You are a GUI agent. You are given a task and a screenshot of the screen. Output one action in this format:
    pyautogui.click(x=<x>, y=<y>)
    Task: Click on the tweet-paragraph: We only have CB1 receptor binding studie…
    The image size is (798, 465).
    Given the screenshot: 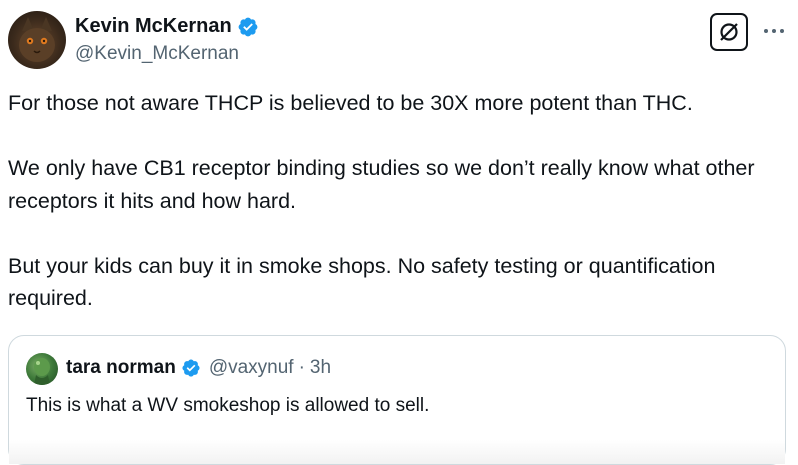 What is the action you would take?
    pyautogui.click(x=381, y=184)
    